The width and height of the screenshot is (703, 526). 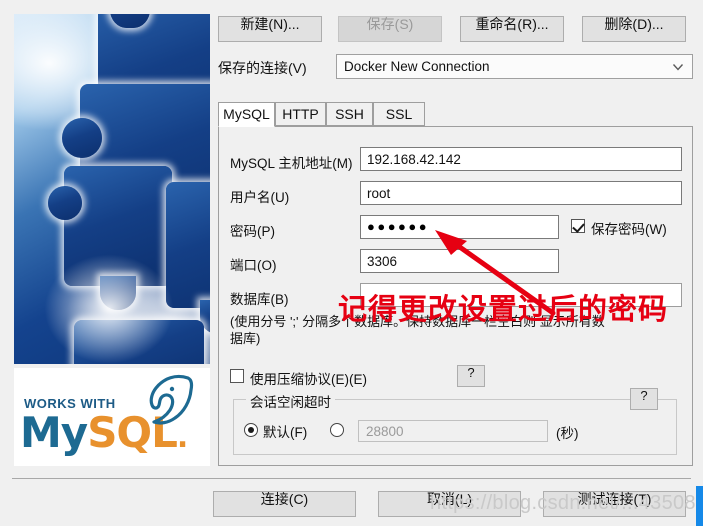 What do you see at coordinates (471, 376) in the screenshot?
I see `help-button-compression: ?` at bounding box center [471, 376].